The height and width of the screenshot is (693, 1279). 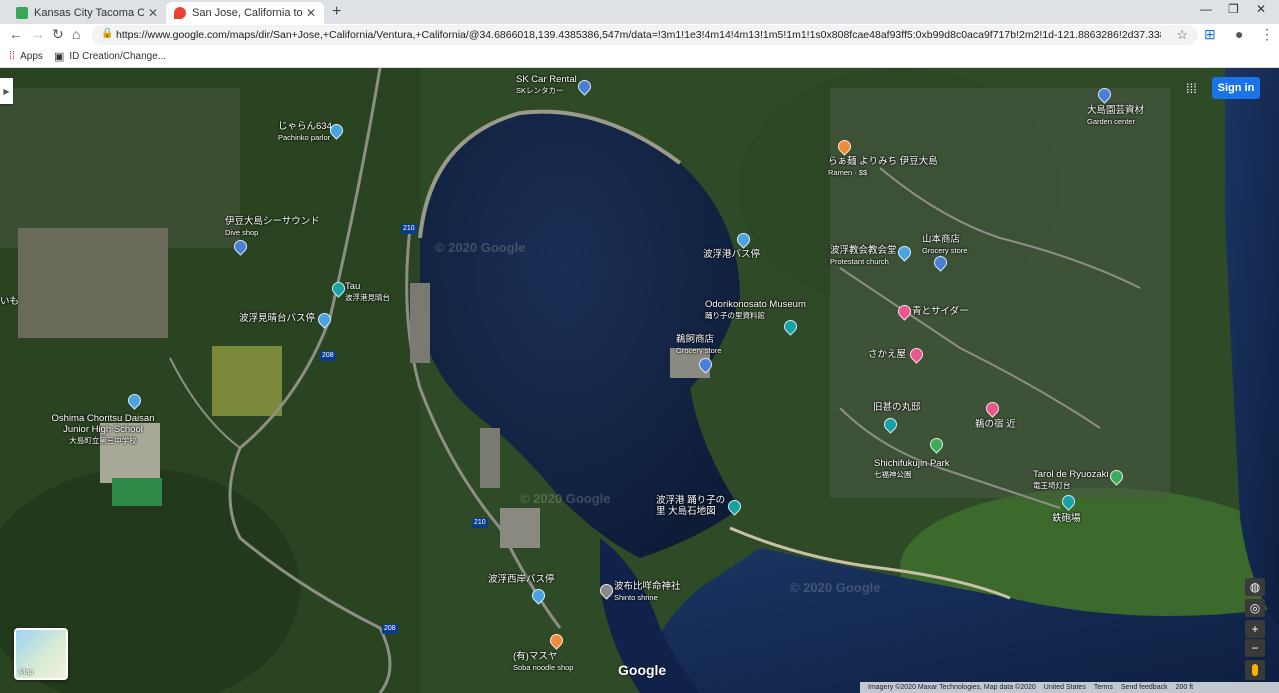 What do you see at coordinates (272, 227) in the screenshot?
I see `place-label: 伊豆大島シーサウンド Dive shop` at bounding box center [272, 227].